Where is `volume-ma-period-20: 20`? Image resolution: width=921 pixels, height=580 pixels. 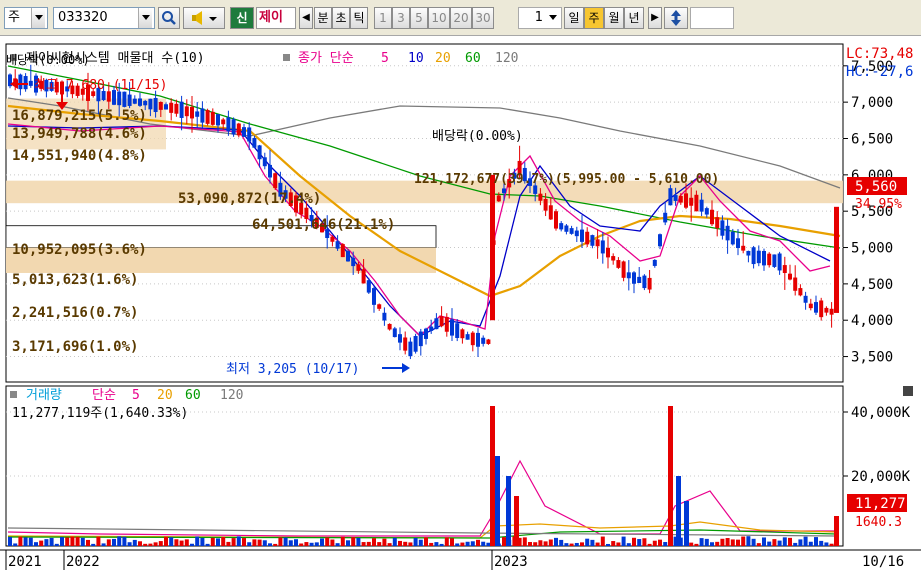
volume-ma-period-20: 20 is located at coordinates (165, 395).